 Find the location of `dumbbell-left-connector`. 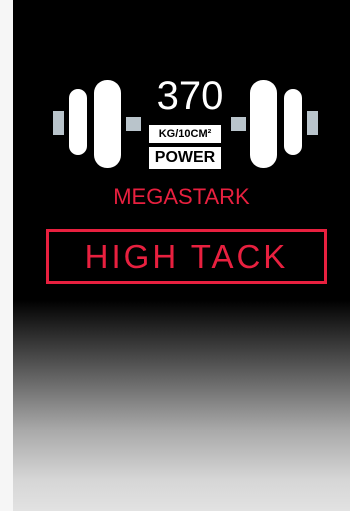

dumbbell-left-connector is located at coordinates (133, 124).